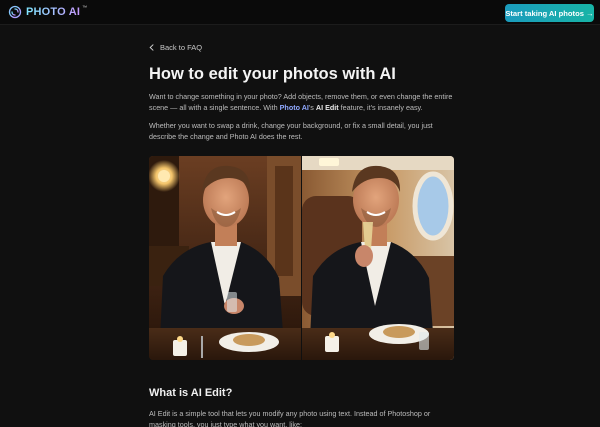 This screenshot has height=427, width=600. I want to click on photo-ai-link: Photo AI, so click(294, 107).